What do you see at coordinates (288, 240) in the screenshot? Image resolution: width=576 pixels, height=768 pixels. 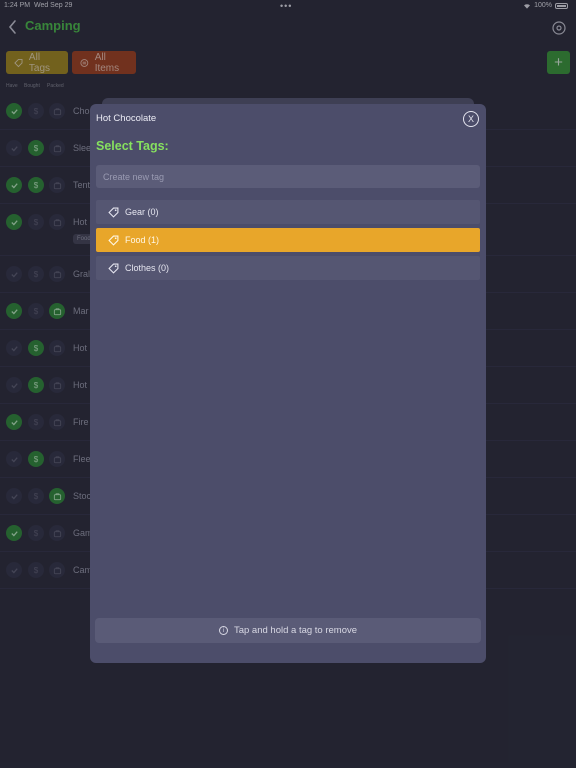 I see `tag-option: Food (1)` at bounding box center [288, 240].